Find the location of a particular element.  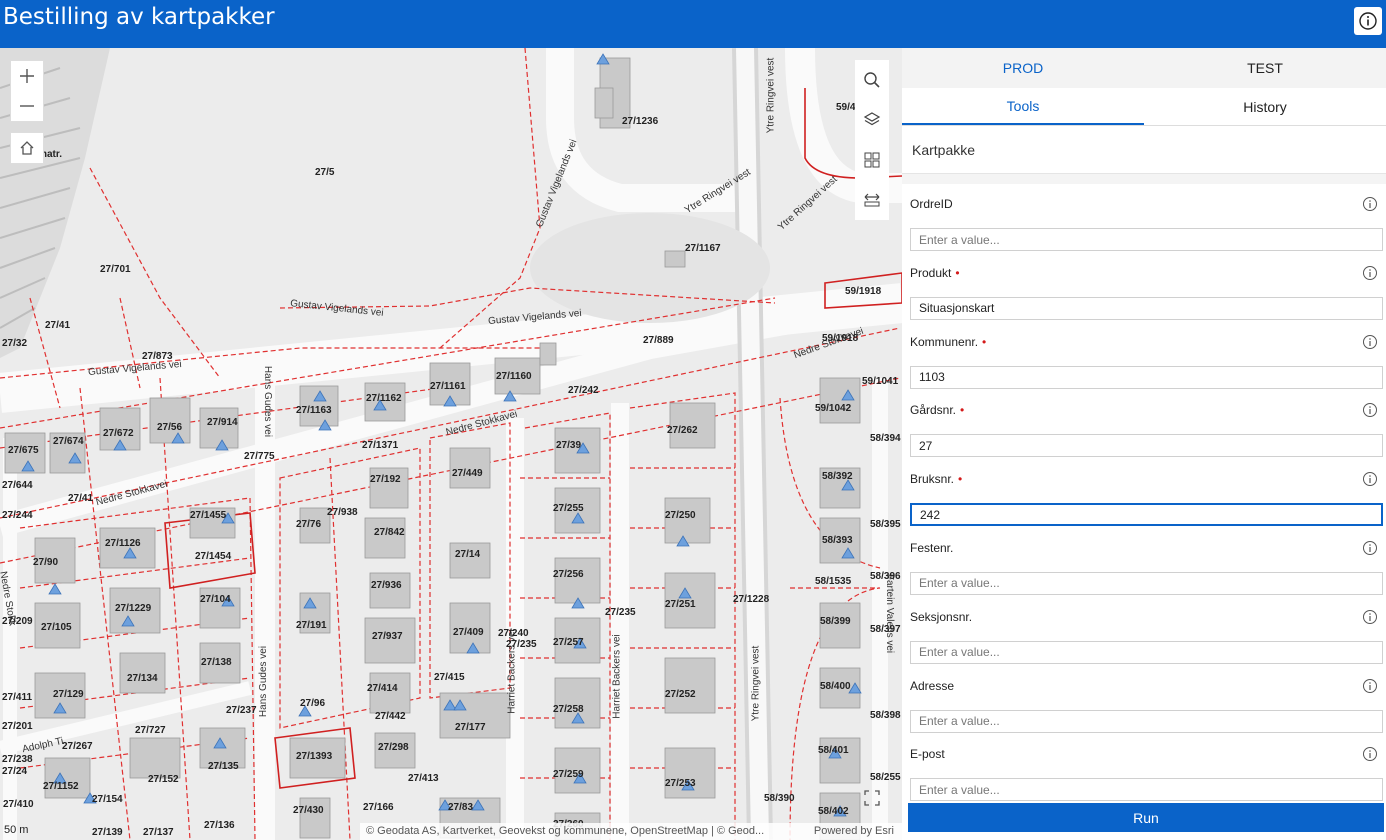

app-header: Bestilling av kartpakker is located at coordinates (693, 24).